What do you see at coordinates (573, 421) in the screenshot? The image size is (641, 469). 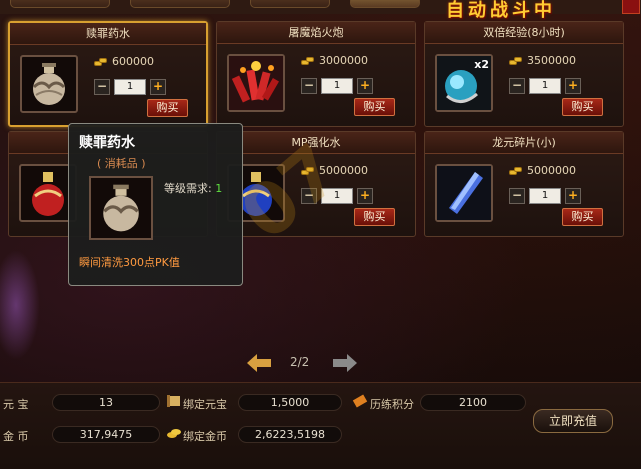 I see `recharge-button: 立即充值` at bounding box center [573, 421].